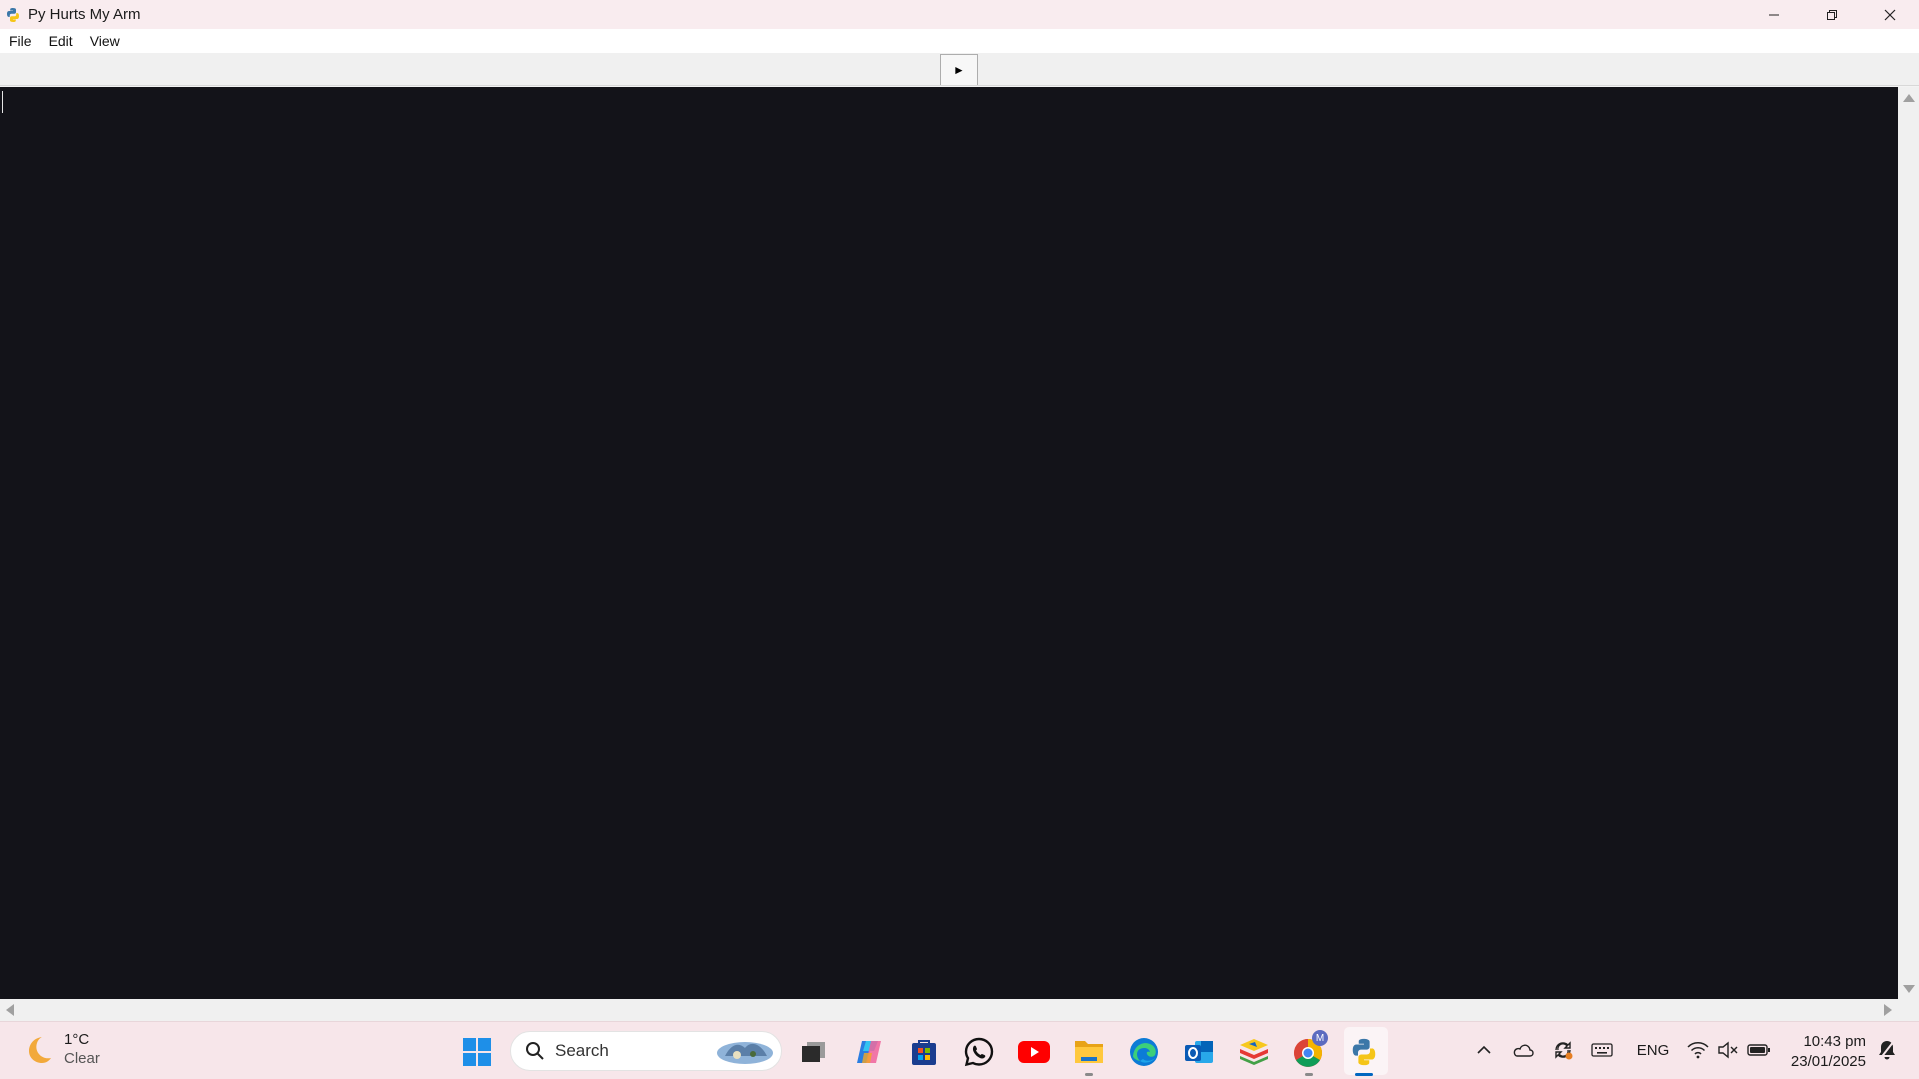 The image size is (1919, 1079). I want to click on whatsapp-icon, so click(979, 1052).